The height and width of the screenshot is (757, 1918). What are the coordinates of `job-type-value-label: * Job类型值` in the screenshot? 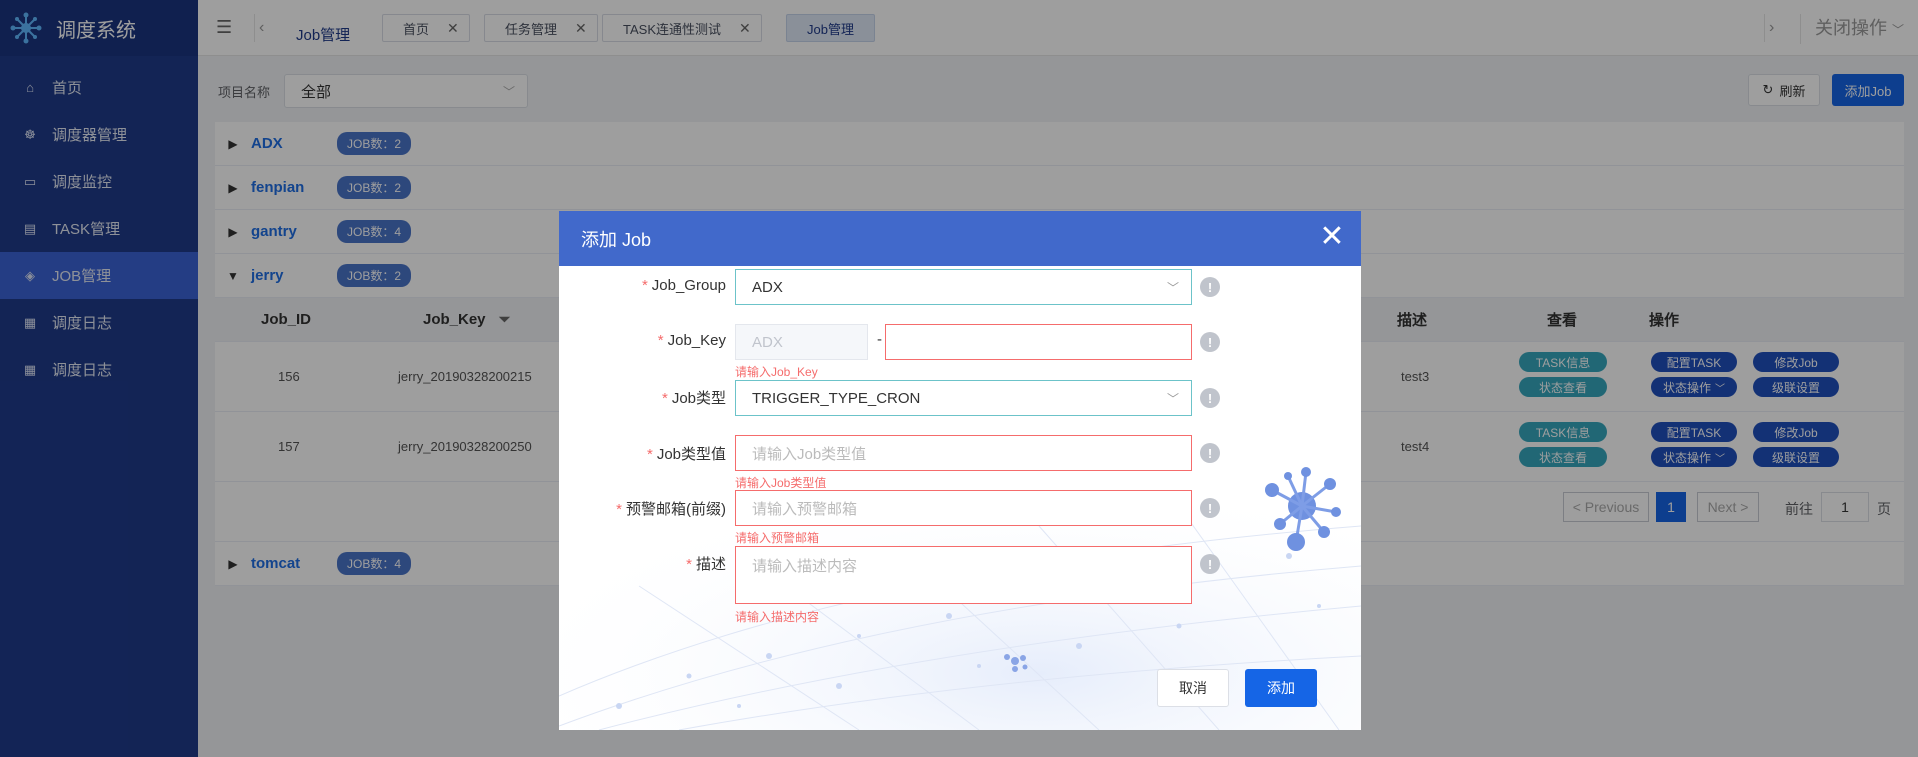 It's located at (686, 453).